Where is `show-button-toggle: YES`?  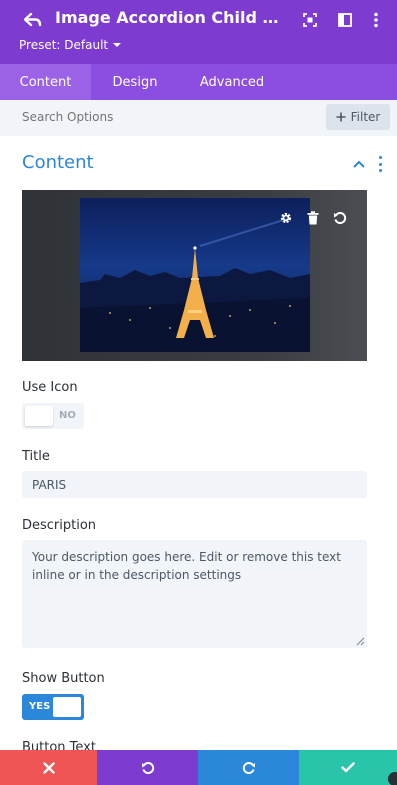
show-button-toggle: YES is located at coordinates (53, 707).